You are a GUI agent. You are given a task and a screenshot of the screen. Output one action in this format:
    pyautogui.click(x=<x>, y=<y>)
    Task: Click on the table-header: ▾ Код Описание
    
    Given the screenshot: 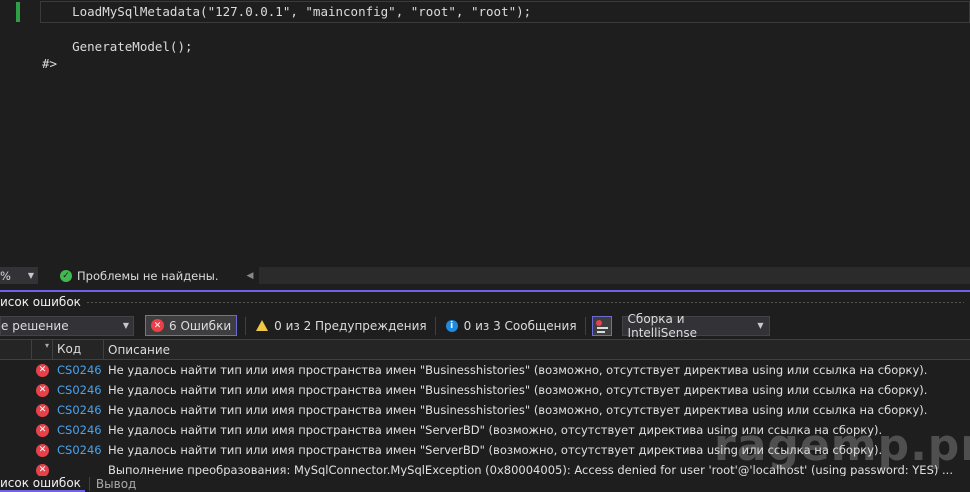 What is the action you would take?
    pyautogui.click(x=485, y=349)
    